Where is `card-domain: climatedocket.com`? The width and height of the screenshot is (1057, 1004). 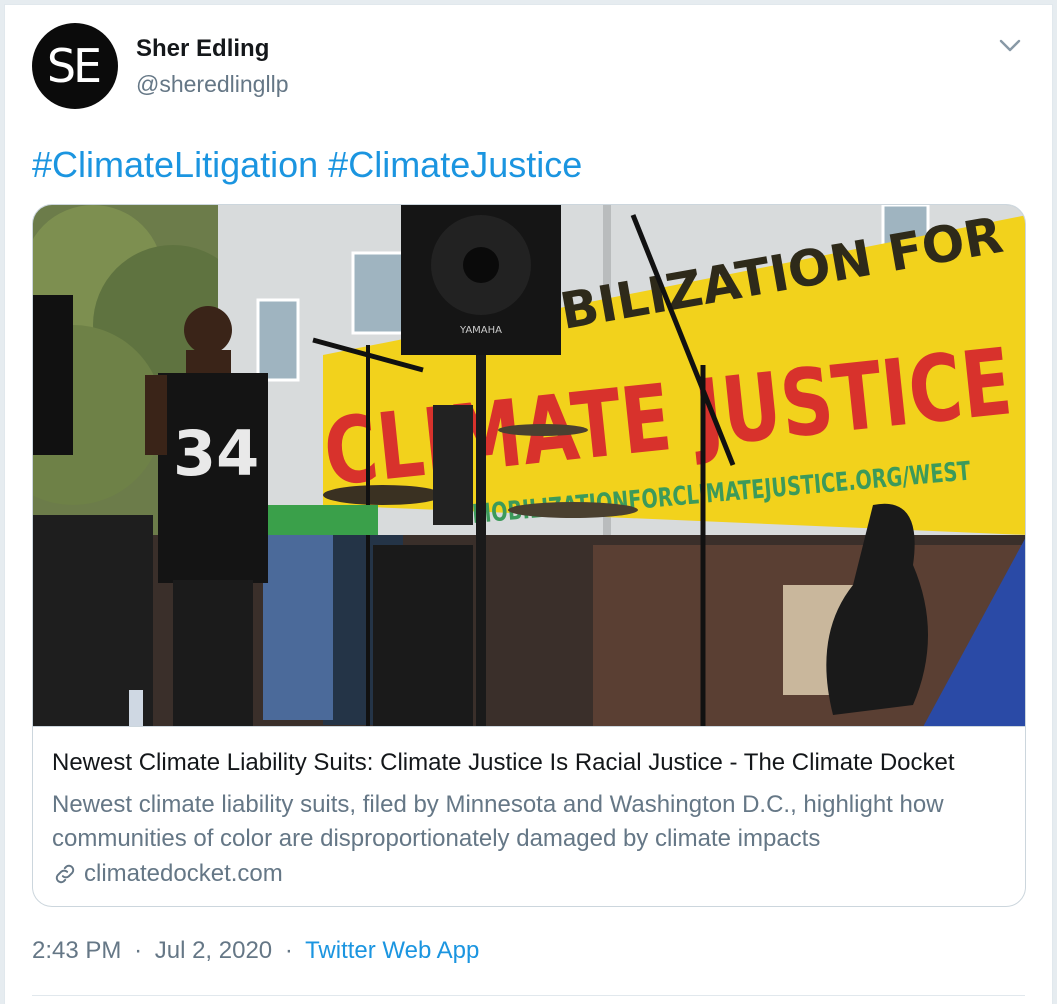 card-domain: climatedocket.com is located at coordinates (167, 874).